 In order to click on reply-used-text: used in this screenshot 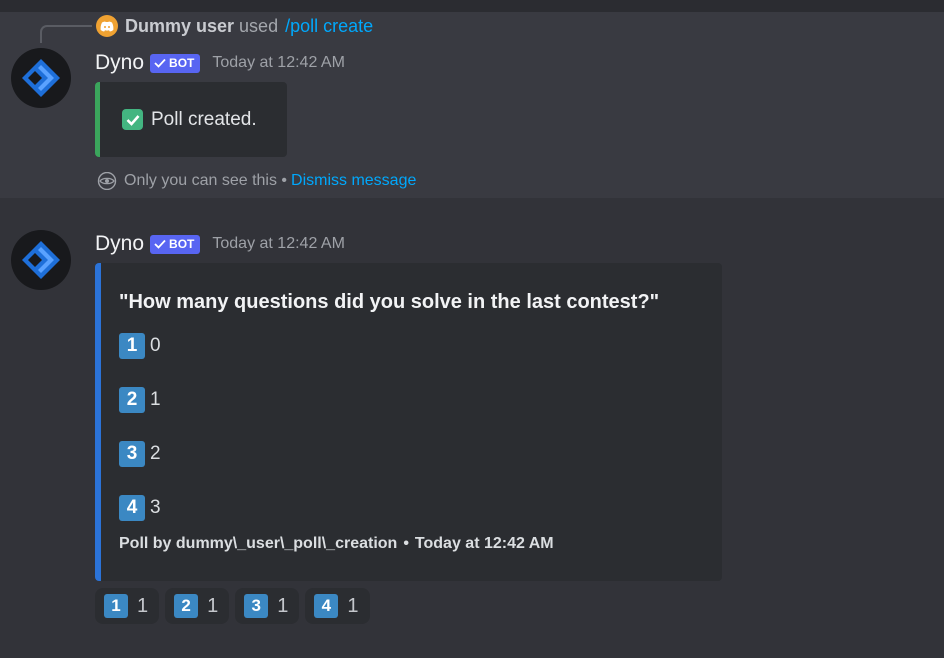, I will do `click(259, 25)`.